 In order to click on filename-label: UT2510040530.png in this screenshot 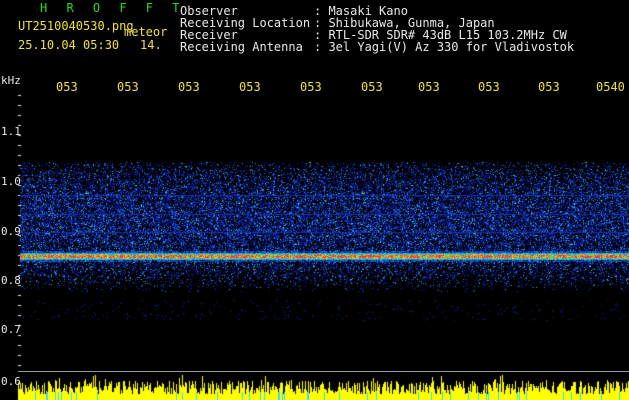, I will do `click(76, 26)`.